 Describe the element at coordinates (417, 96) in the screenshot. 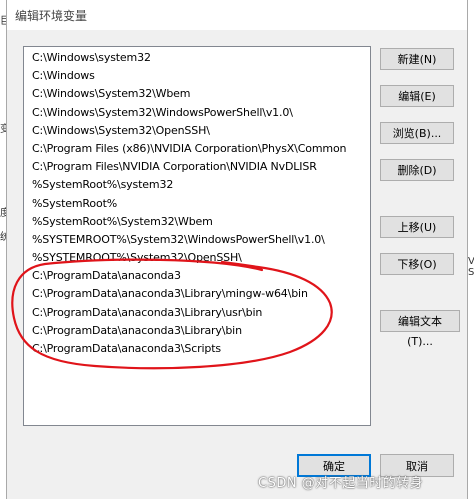

I see `edit-button: 编辑(E)` at that location.